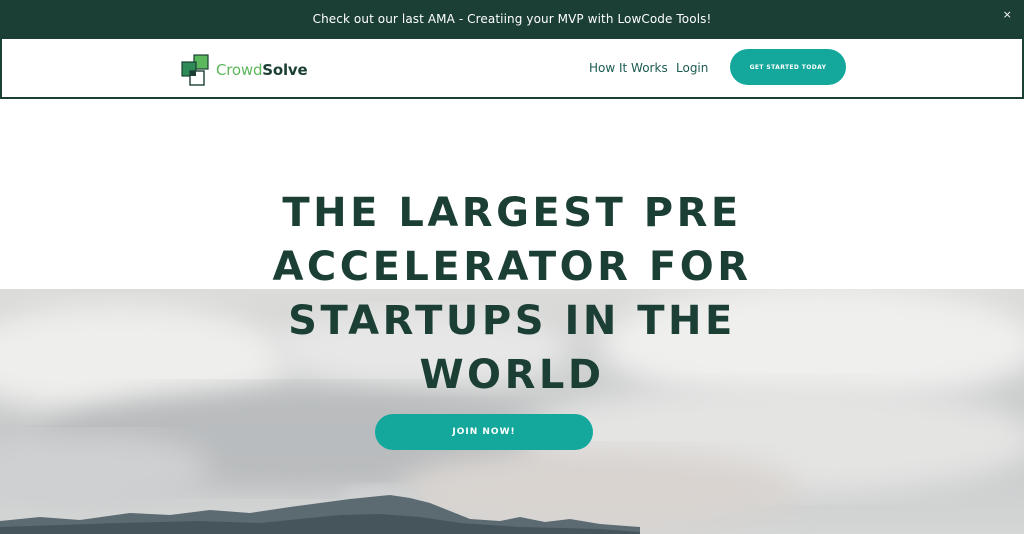 This screenshot has height=534, width=1024. I want to click on headline-line-3: STARTUPS IN THE, so click(512, 321).